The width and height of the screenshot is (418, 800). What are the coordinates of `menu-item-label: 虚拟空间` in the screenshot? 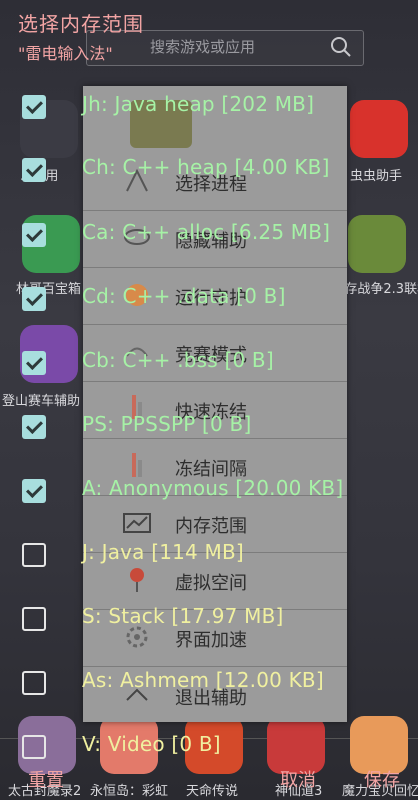 It's located at (211, 583).